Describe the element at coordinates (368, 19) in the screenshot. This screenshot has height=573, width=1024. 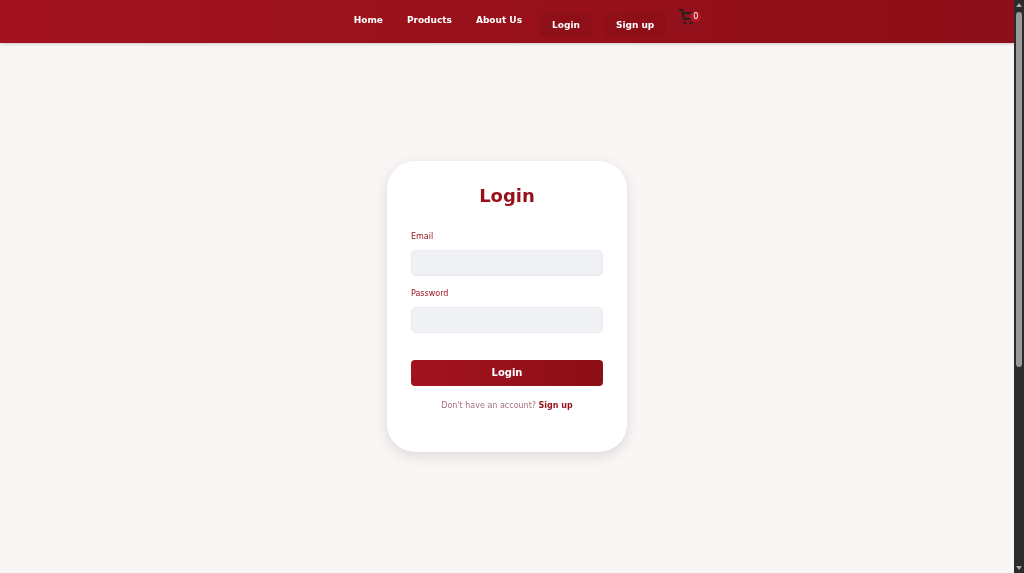
I see `nav-link: Home` at that location.